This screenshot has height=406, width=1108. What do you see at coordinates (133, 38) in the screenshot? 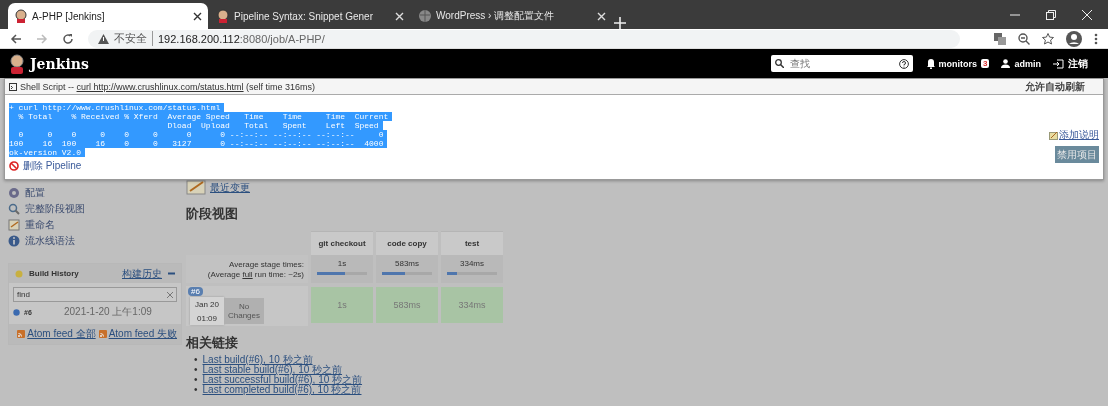
I see `security-label: 不安全` at bounding box center [133, 38].